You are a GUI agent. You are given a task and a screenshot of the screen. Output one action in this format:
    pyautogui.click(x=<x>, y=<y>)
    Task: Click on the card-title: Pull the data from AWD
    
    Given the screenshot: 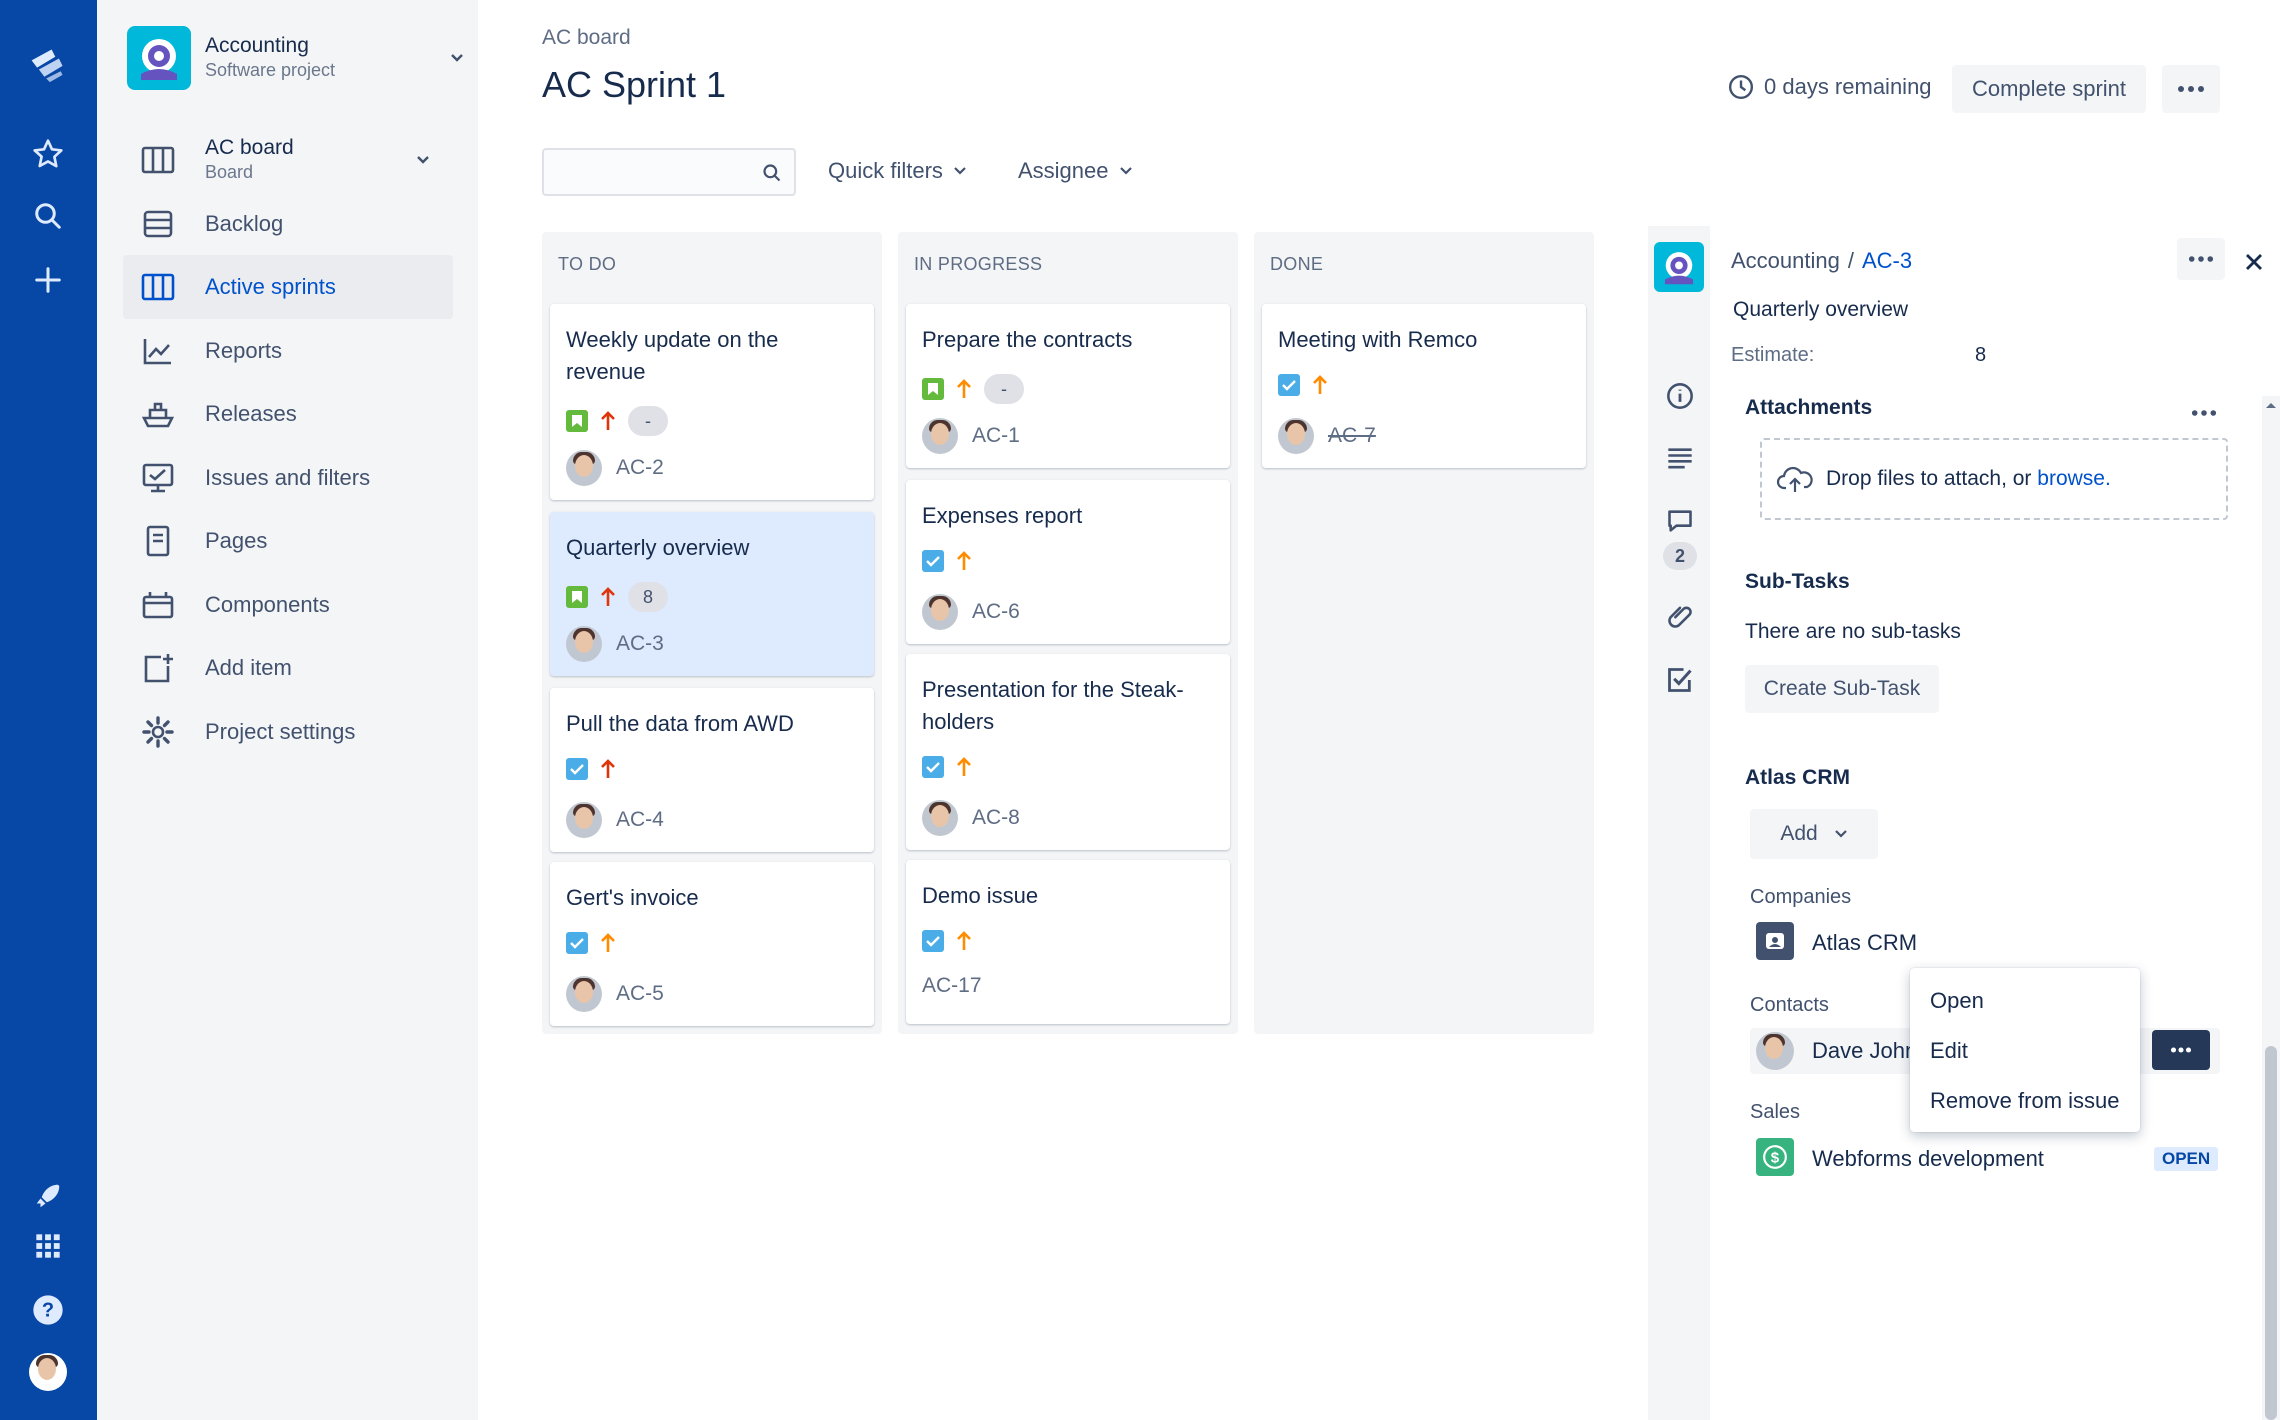 What is the action you would take?
    pyautogui.click(x=680, y=723)
    